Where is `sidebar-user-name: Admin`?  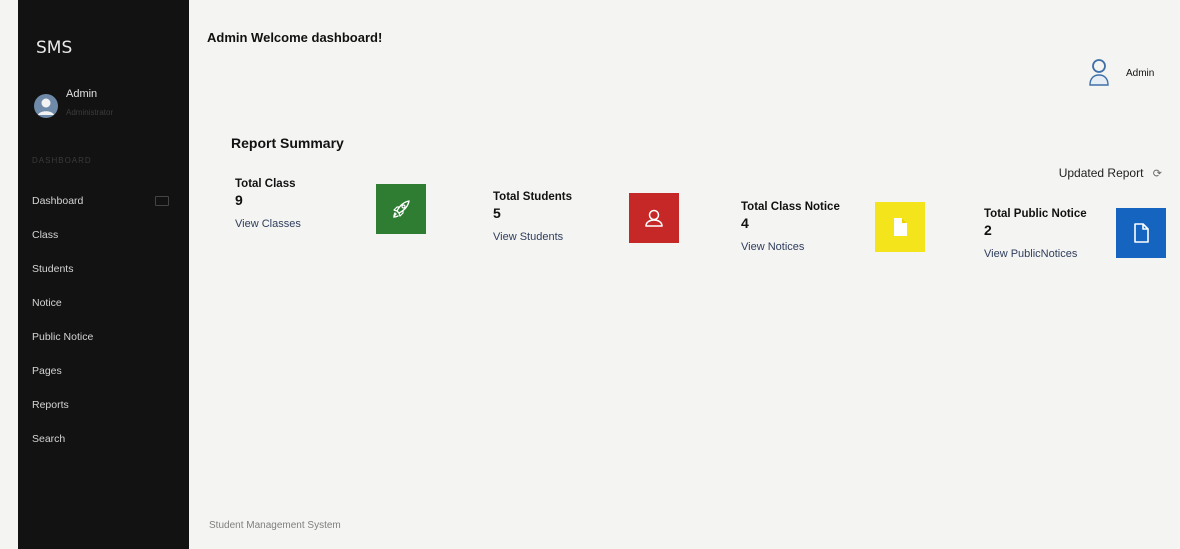 sidebar-user-name: Admin is located at coordinates (82, 94).